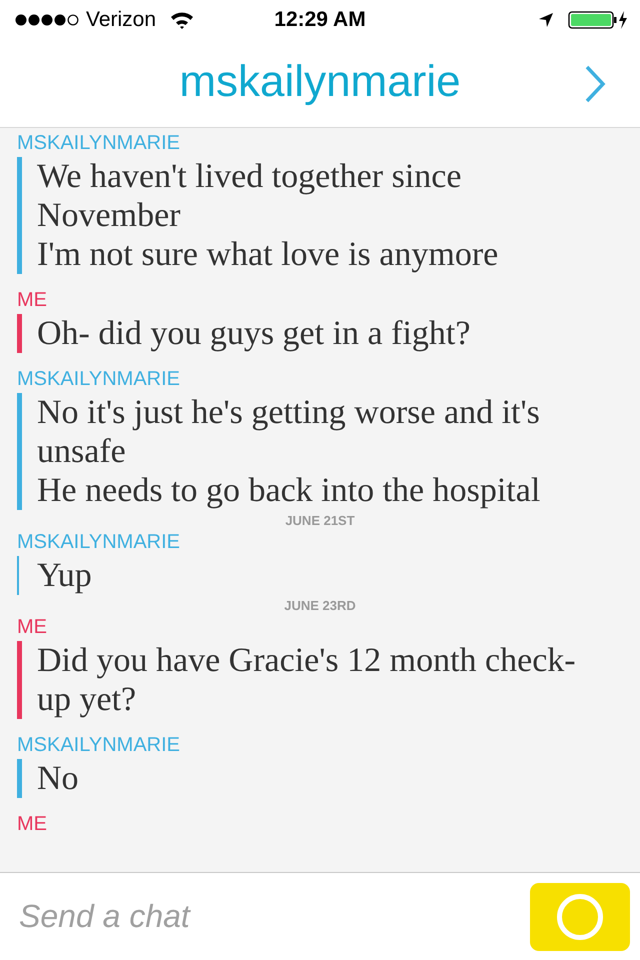  Describe the element at coordinates (320, 521) in the screenshot. I see `date-separator: JUNE 21ST` at that location.